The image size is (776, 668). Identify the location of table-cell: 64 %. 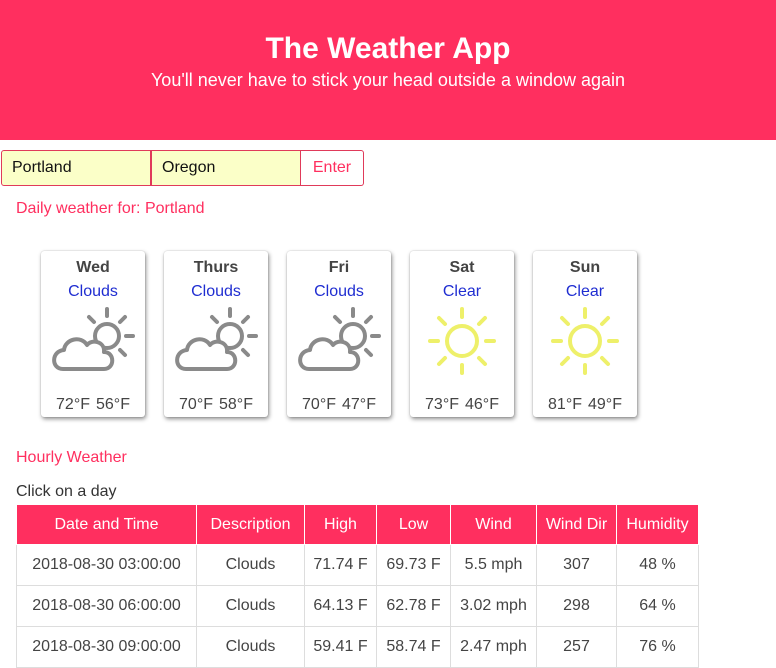
(657, 606).